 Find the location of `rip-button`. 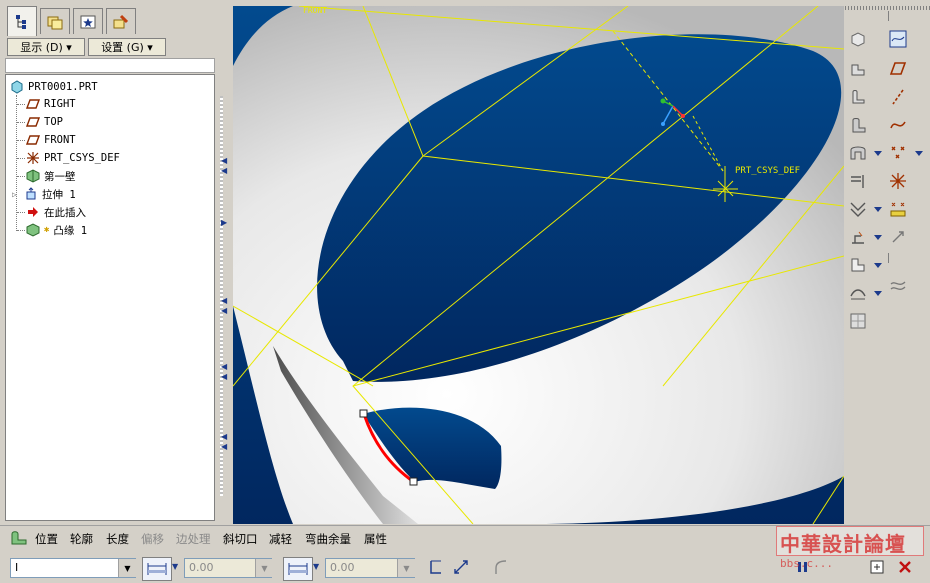

rip-button is located at coordinates (858, 153).